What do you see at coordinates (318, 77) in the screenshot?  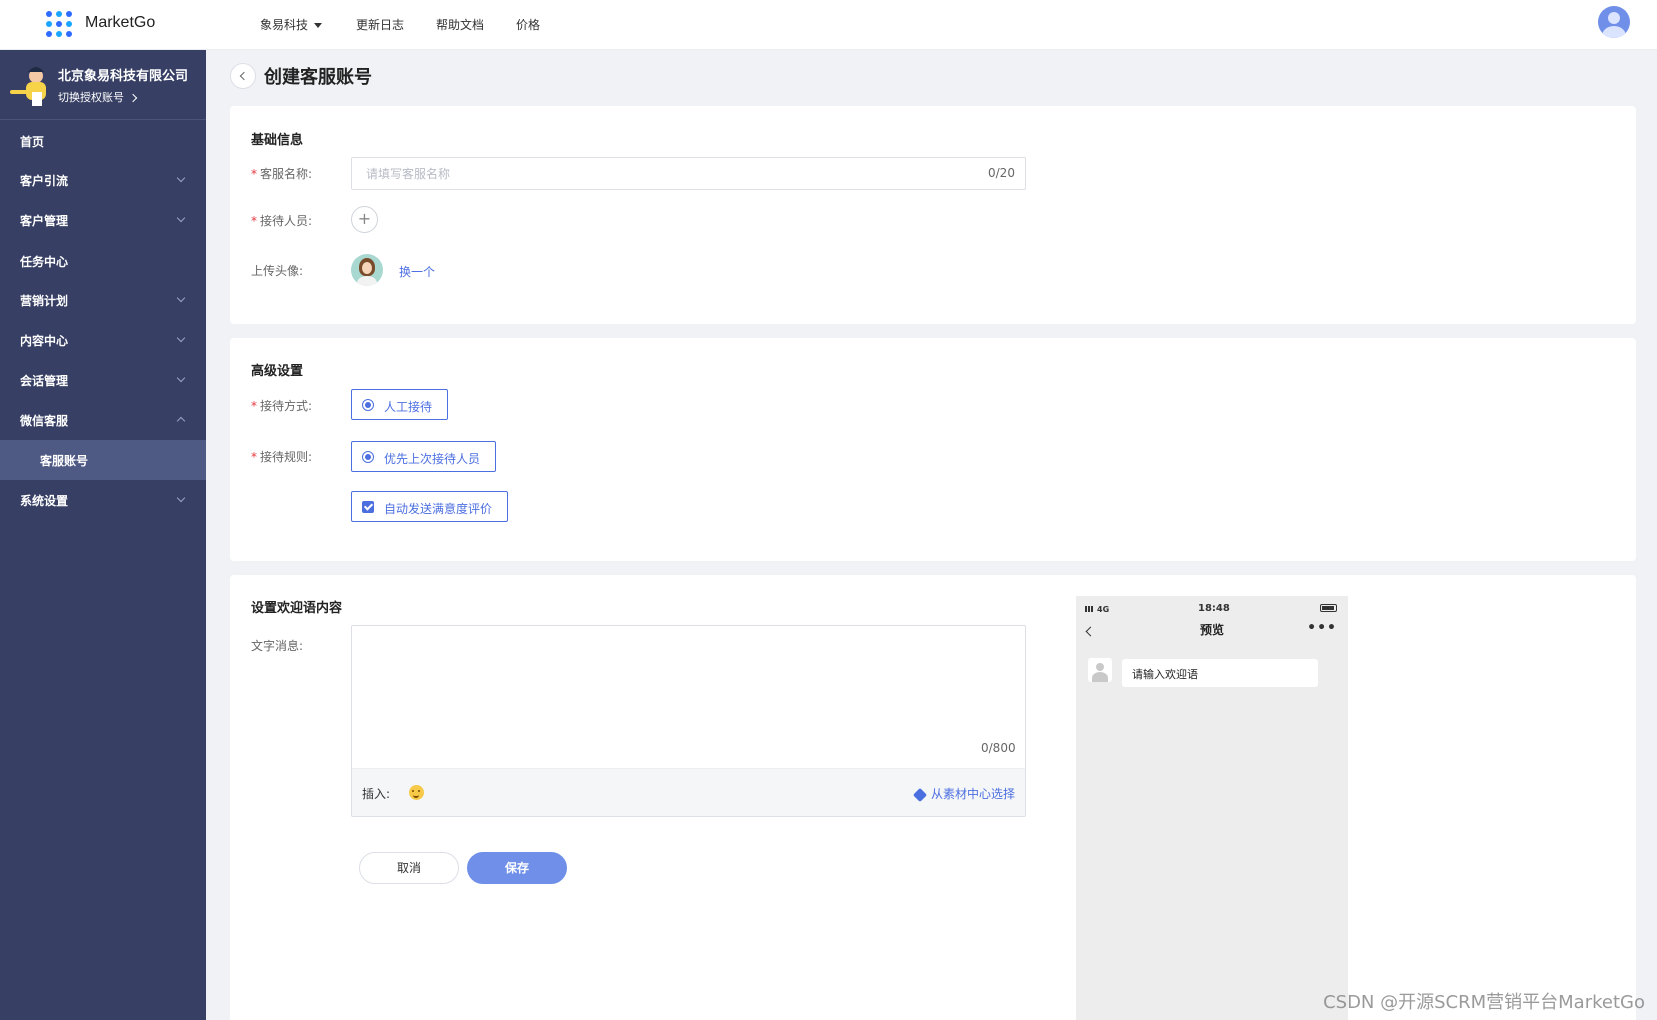 I see `page-title: 创建客服账号` at bounding box center [318, 77].